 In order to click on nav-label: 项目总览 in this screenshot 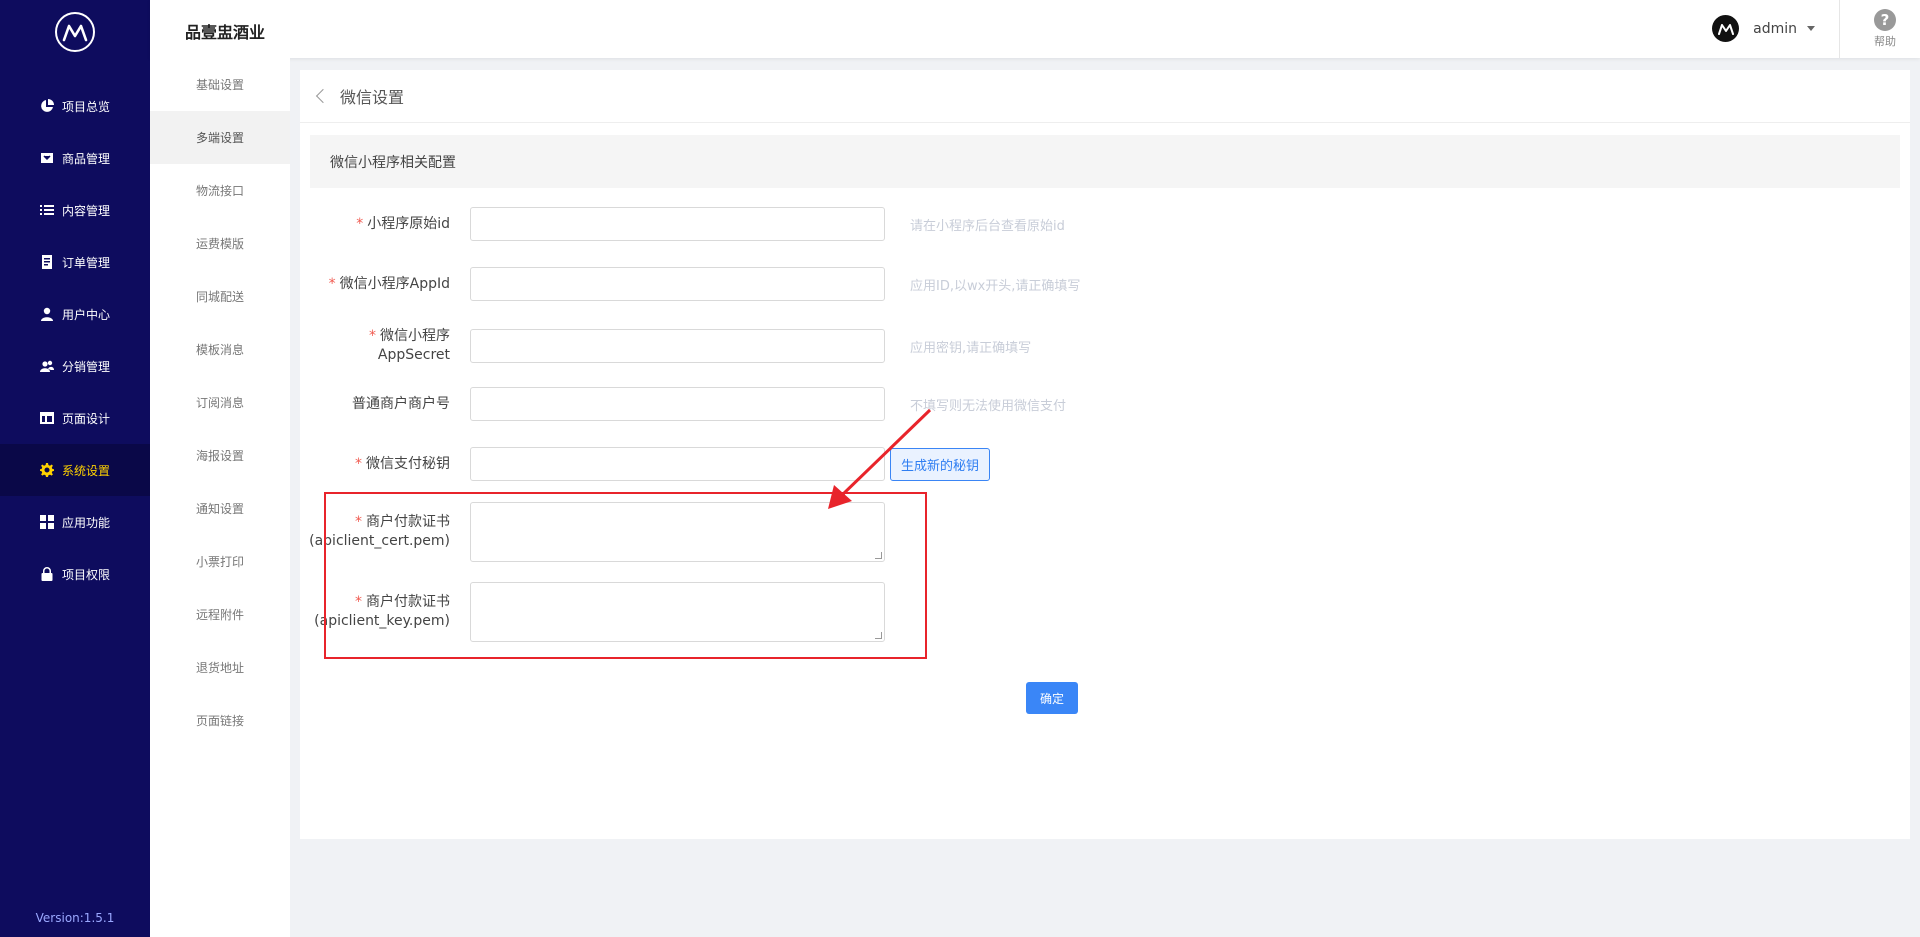, I will do `click(86, 106)`.